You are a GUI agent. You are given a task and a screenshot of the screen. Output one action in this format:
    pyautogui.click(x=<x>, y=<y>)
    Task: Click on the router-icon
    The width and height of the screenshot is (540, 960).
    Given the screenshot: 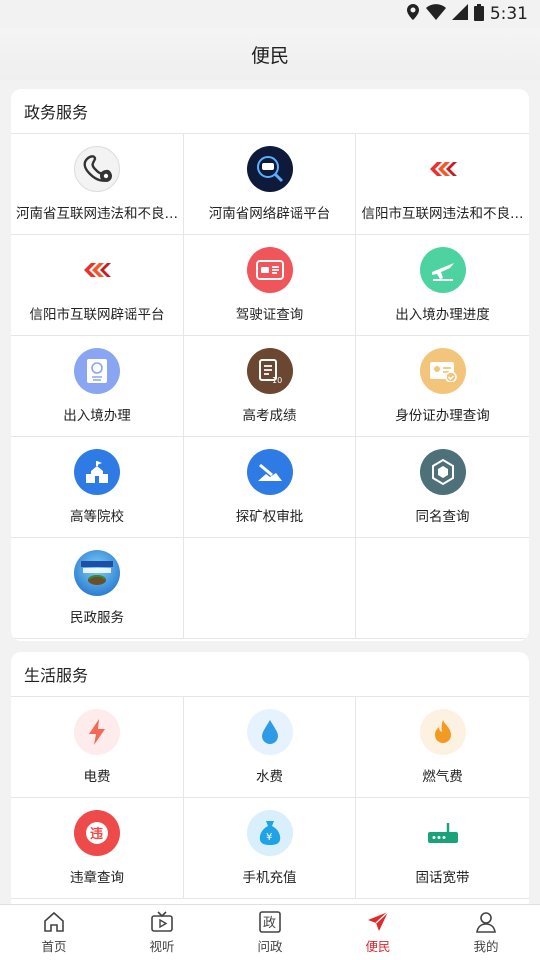 What is the action you would take?
    pyautogui.click(x=443, y=833)
    